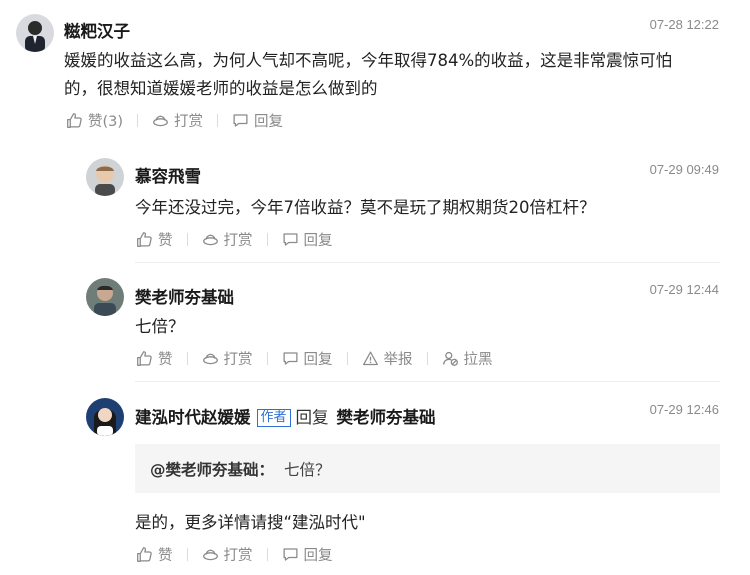 This screenshot has height=575, width=750. I want to click on comment-time: 07-29 12:46, so click(684, 409).